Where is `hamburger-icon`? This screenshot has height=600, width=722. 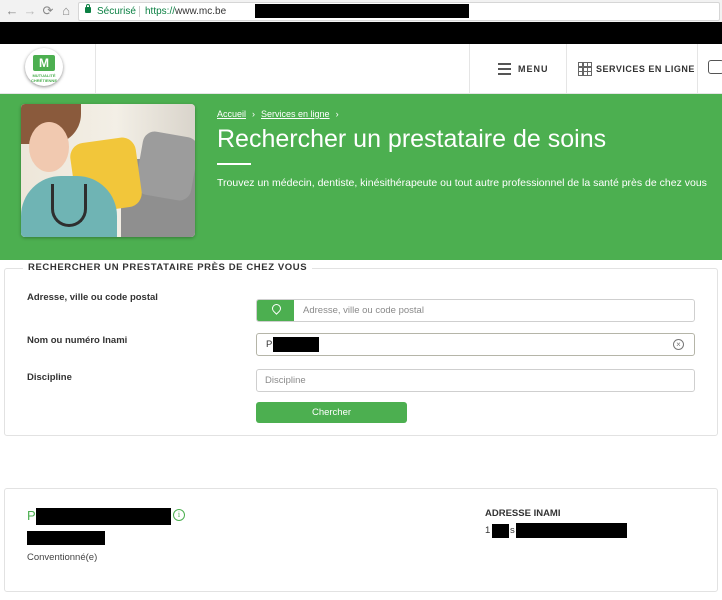 hamburger-icon is located at coordinates (504, 69).